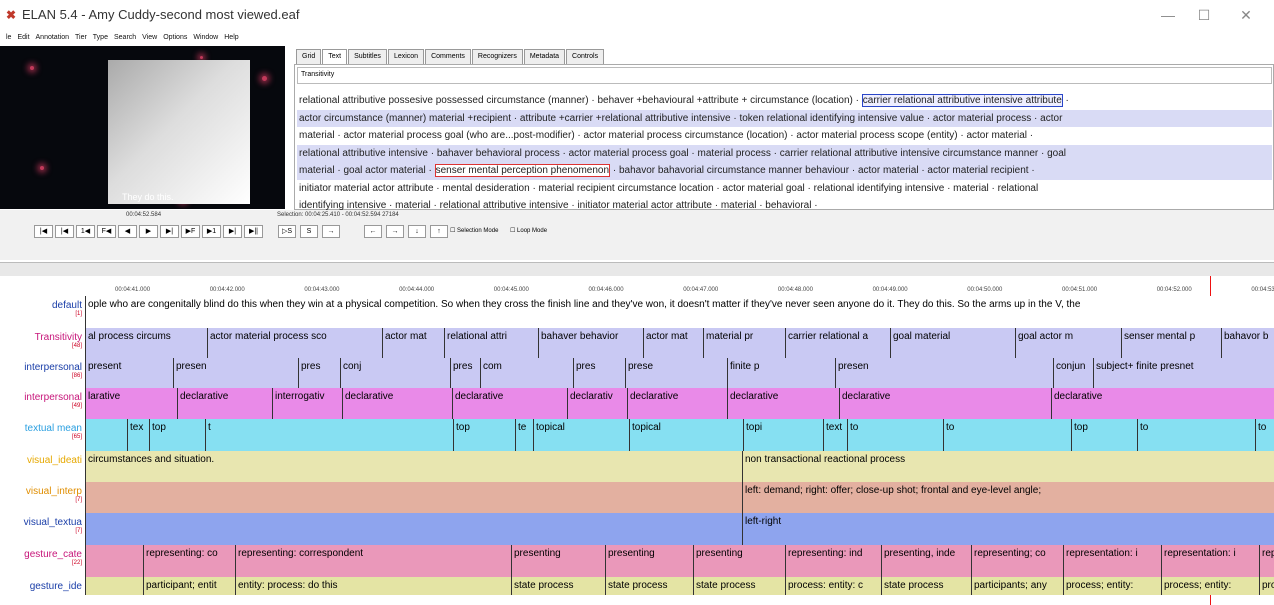 The image size is (1274, 605). What do you see at coordinates (367, 56) in the screenshot?
I see `tab-subtitles: Subtitles` at bounding box center [367, 56].